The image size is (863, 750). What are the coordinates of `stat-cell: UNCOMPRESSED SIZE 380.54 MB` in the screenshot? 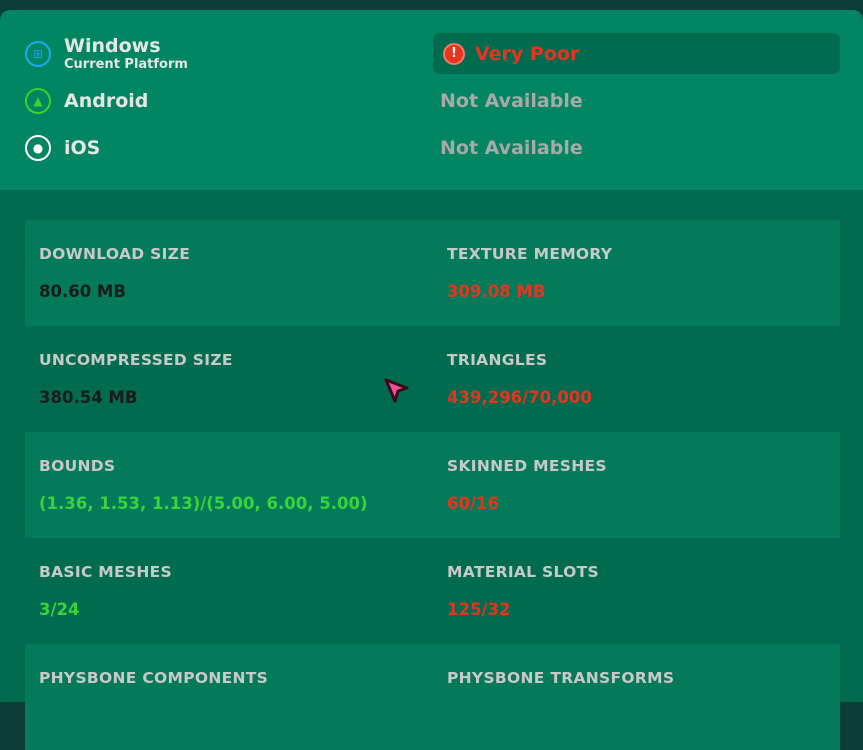 It's located at (136, 379).